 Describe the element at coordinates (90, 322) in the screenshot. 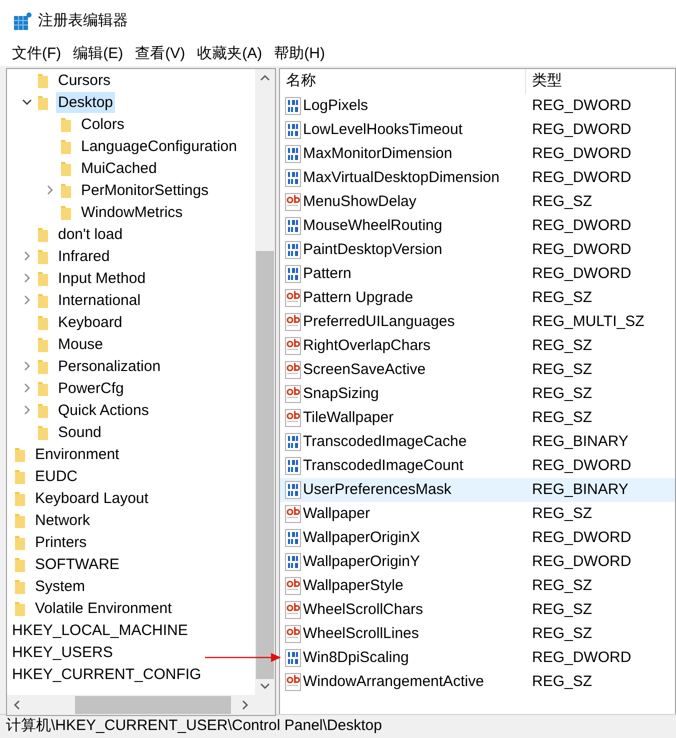

I see `tree-item: Keyboard` at that location.